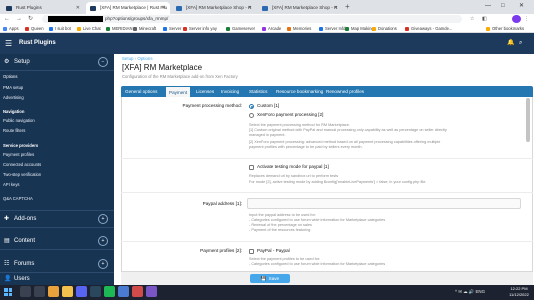  Describe the element at coordinates (22, 174) in the screenshot. I see `sidebar-item-two-step: Two-step verification` at that location.